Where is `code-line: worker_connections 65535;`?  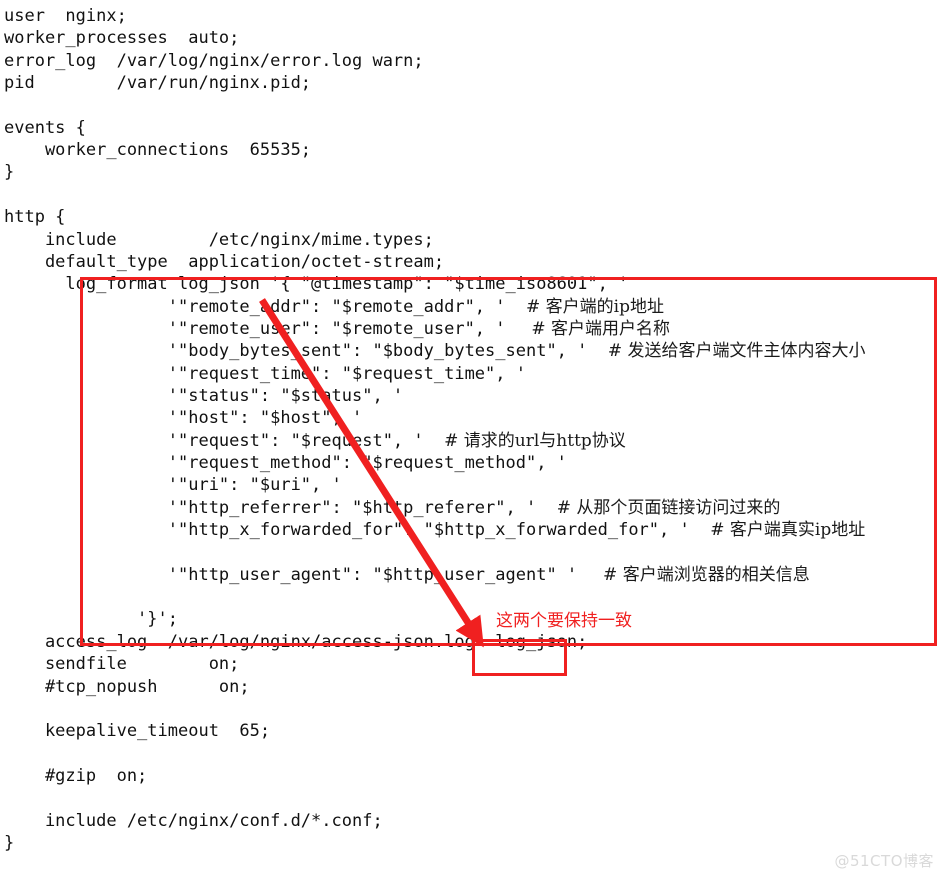 code-line: worker_connections 65535; is located at coordinates (157, 150).